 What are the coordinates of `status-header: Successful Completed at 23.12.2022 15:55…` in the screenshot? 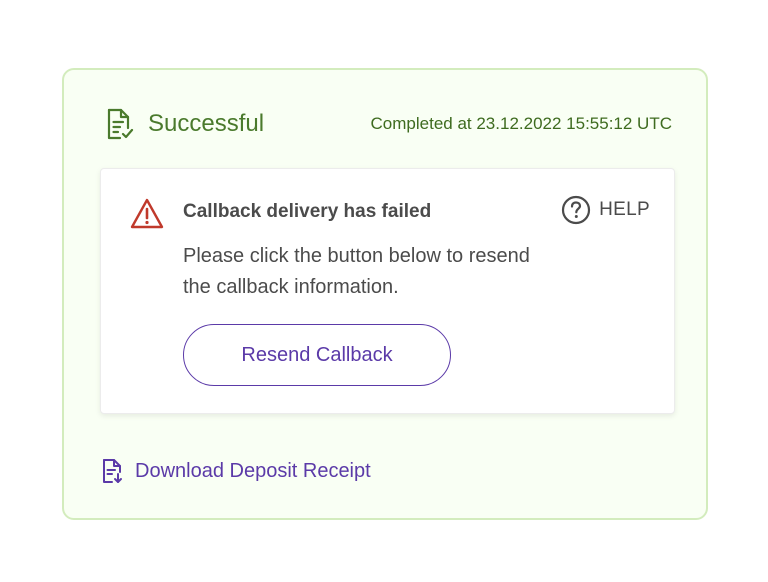 It's located at (389, 124).